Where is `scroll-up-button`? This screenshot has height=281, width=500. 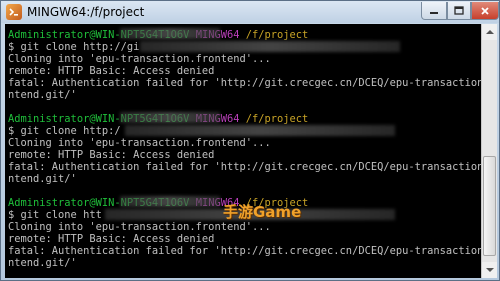
scroll-up-button is located at coordinates (489, 32).